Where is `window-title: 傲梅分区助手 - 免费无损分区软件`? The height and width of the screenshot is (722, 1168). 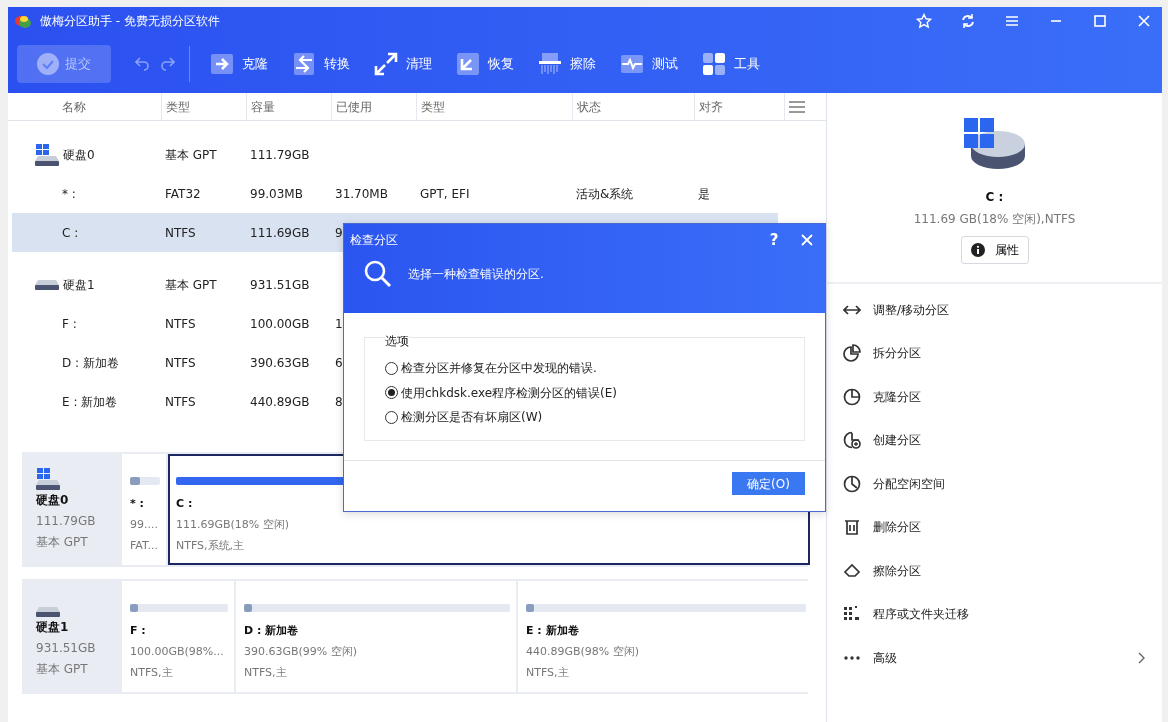
window-title: 傲梅分区助手 - 免费无损分区软件 is located at coordinates (130, 21).